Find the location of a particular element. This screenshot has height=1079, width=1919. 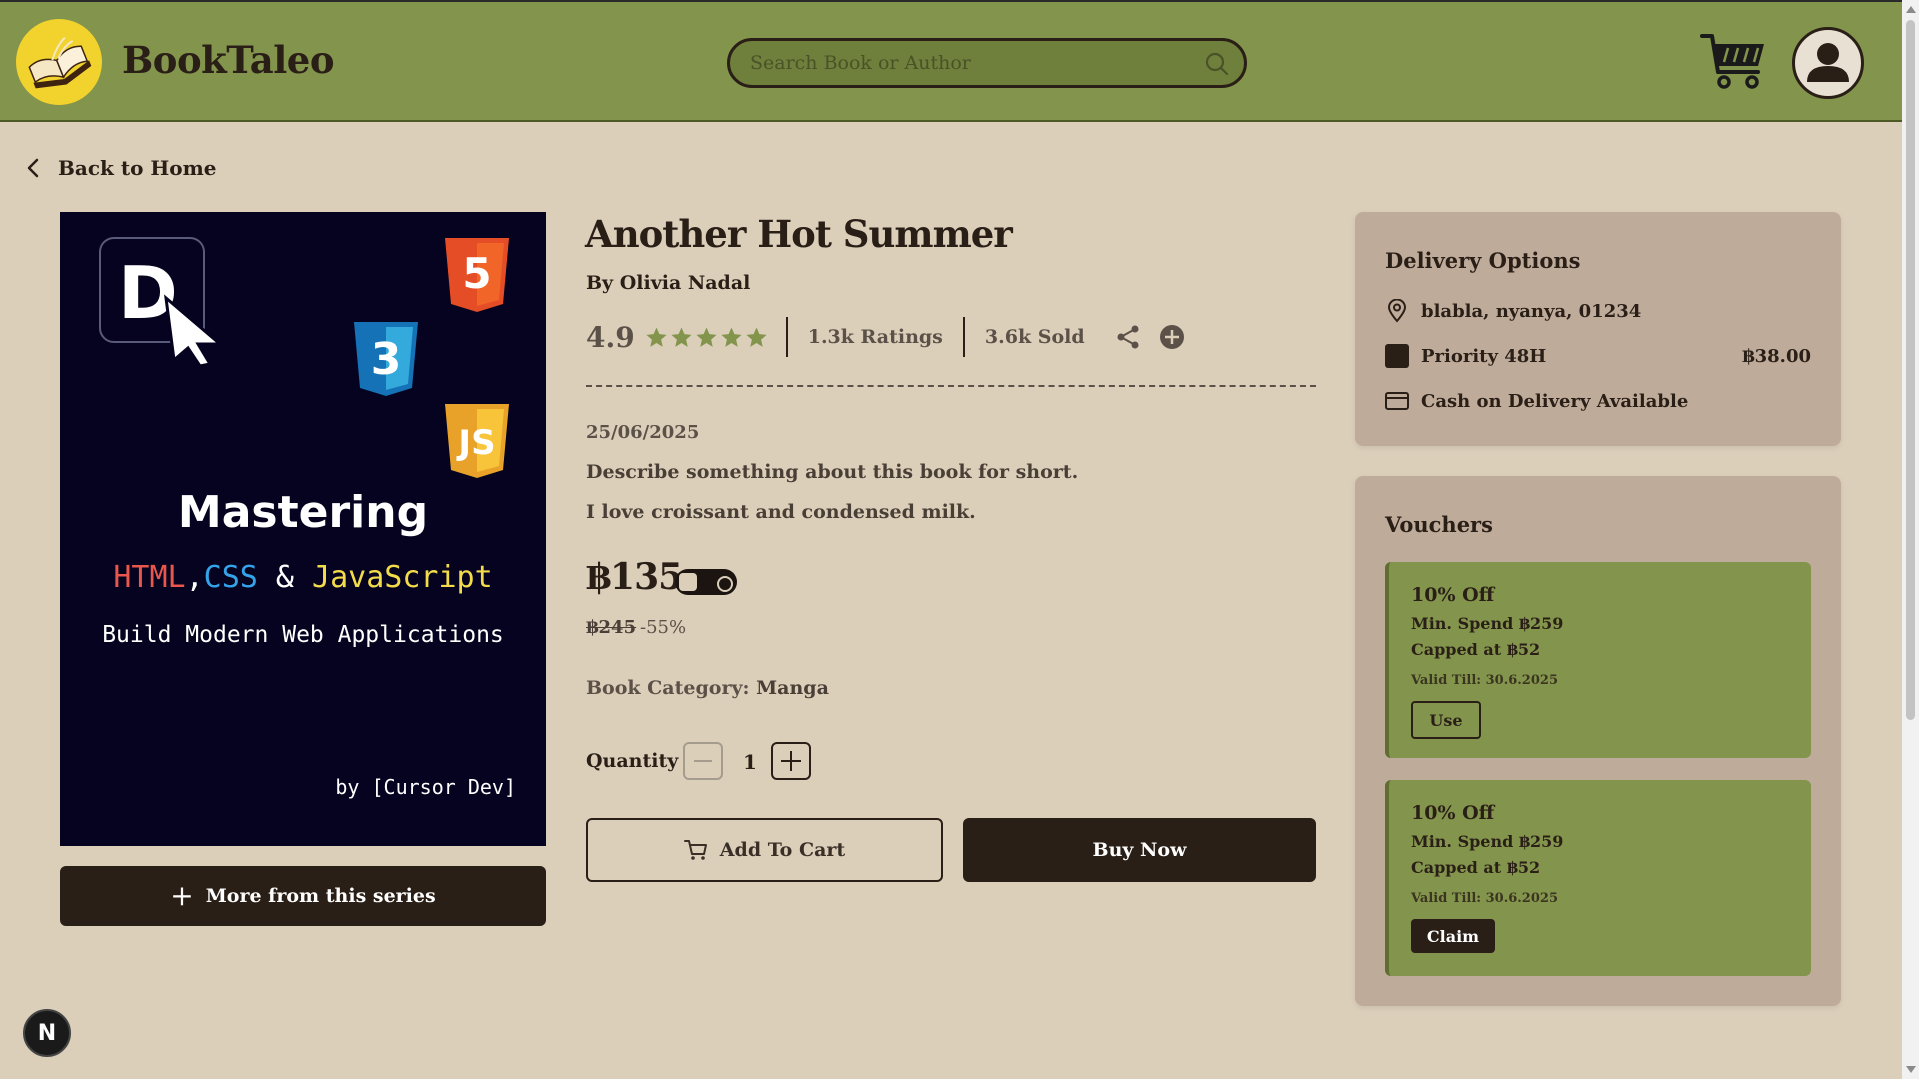

logo is located at coordinates (59, 62).